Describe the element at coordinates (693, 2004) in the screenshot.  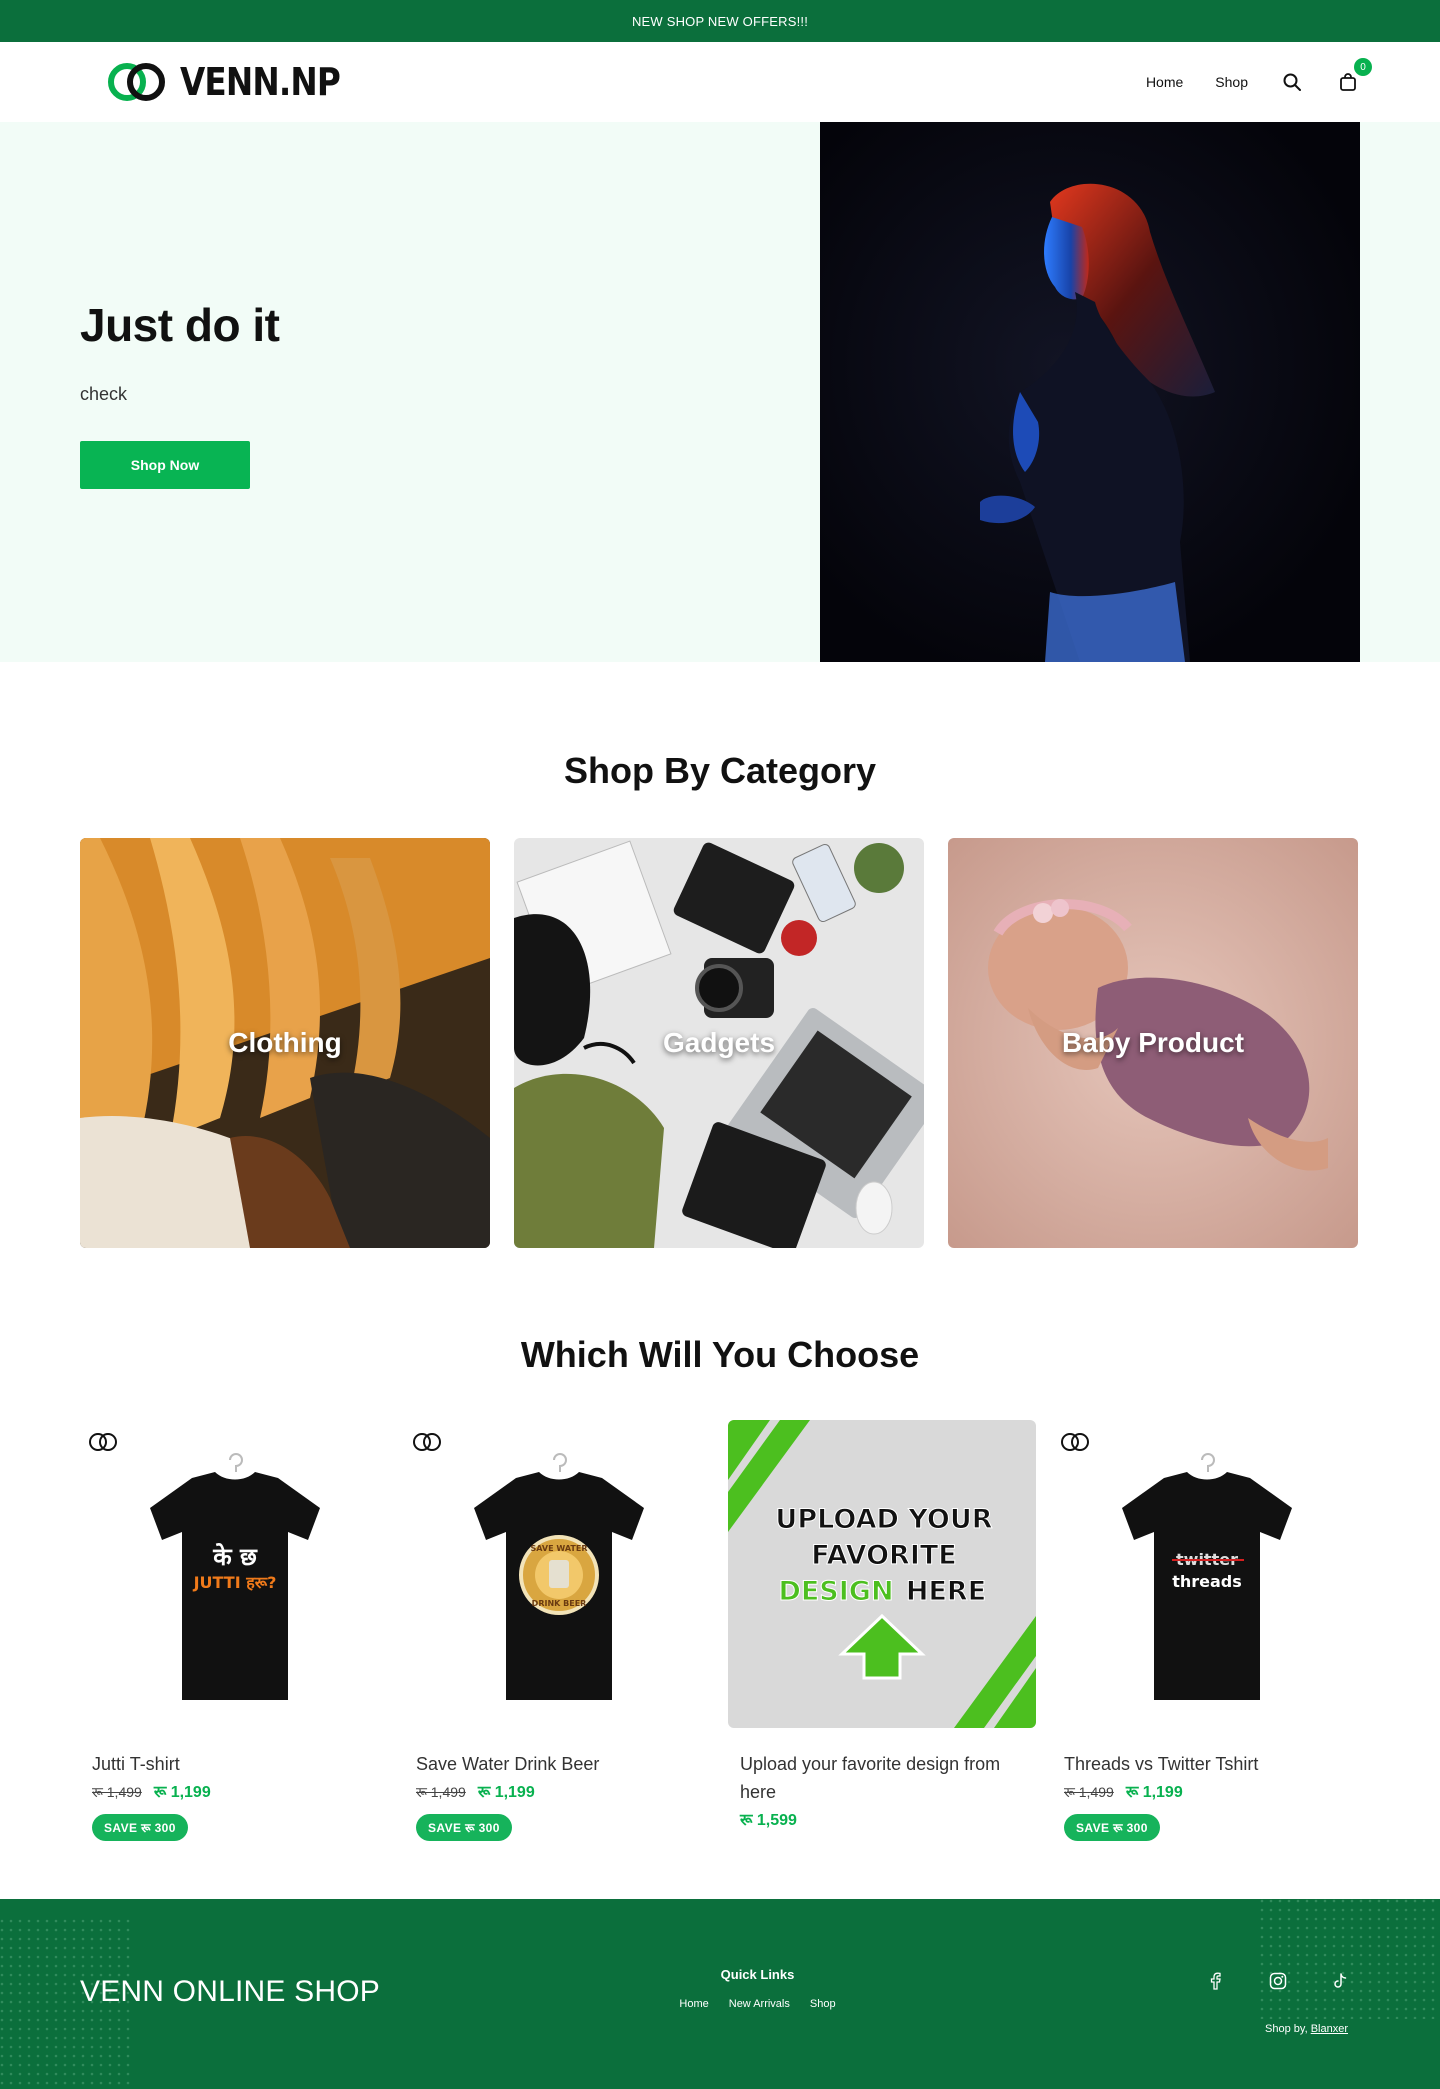
I see `footer-link-home: Home` at that location.